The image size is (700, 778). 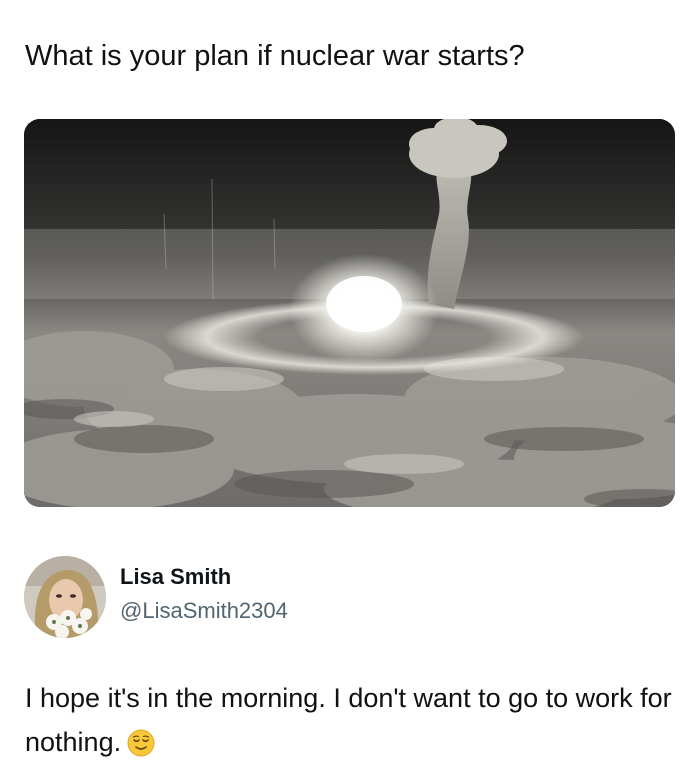 What do you see at coordinates (204, 611) in the screenshot?
I see `author-handle: @LisaSmith2304` at bounding box center [204, 611].